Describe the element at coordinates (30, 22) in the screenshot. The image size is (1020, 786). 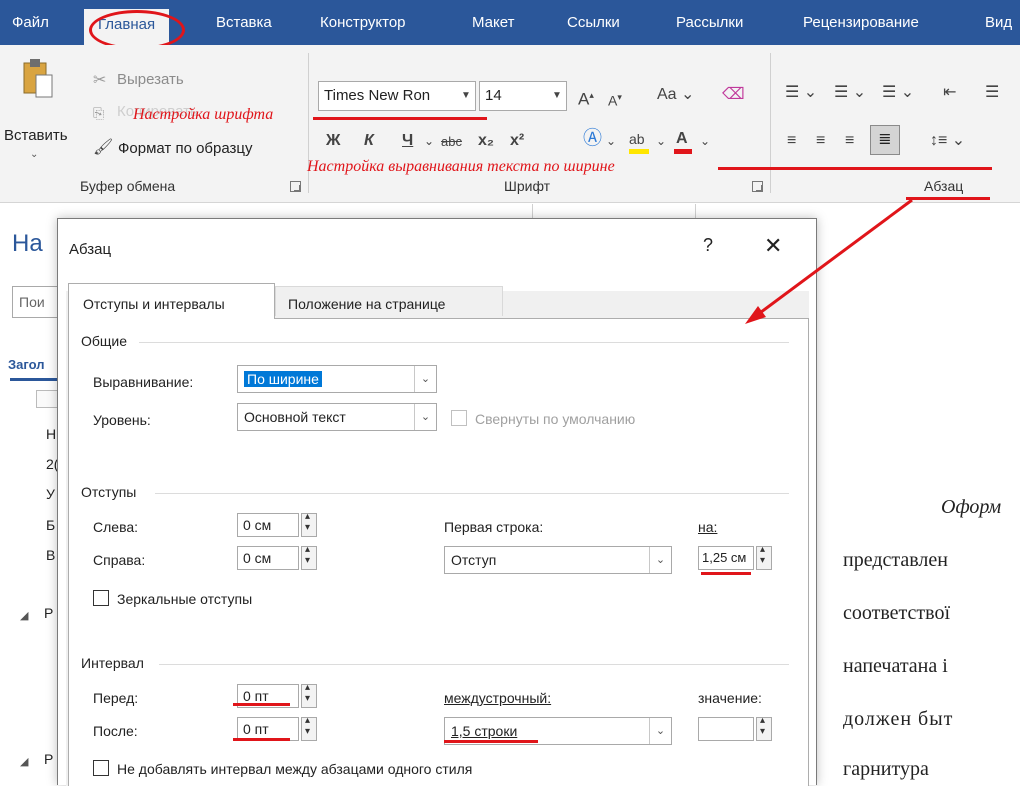
I see `tab-file: Файл` at that location.